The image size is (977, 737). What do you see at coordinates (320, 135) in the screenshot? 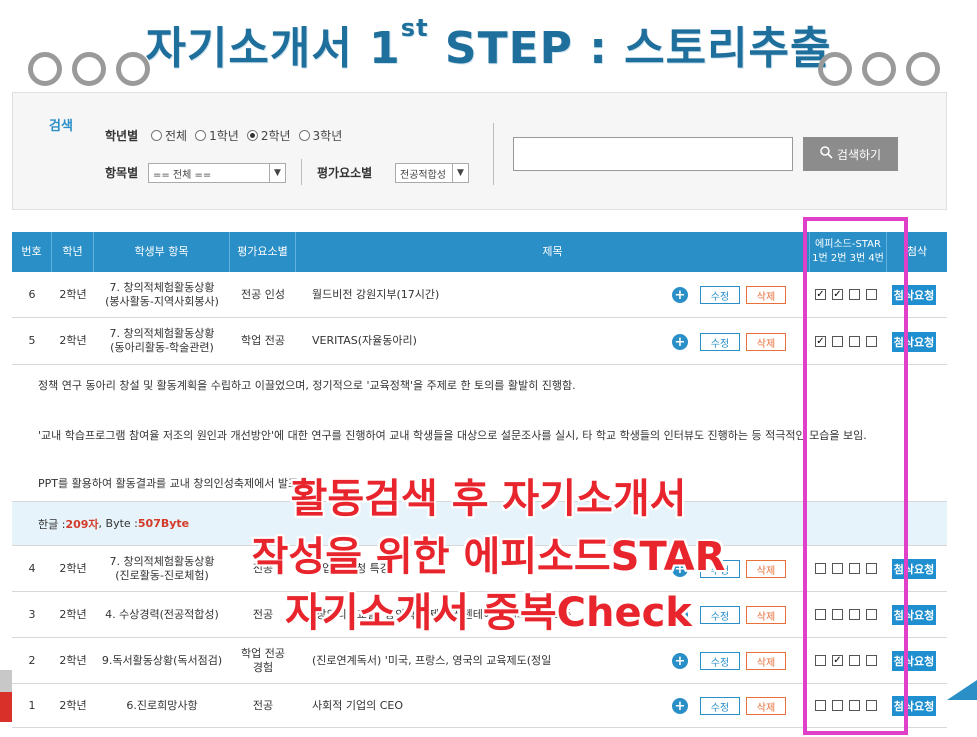
I see `grade-radio-3: 3학년` at bounding box center [320, 135].